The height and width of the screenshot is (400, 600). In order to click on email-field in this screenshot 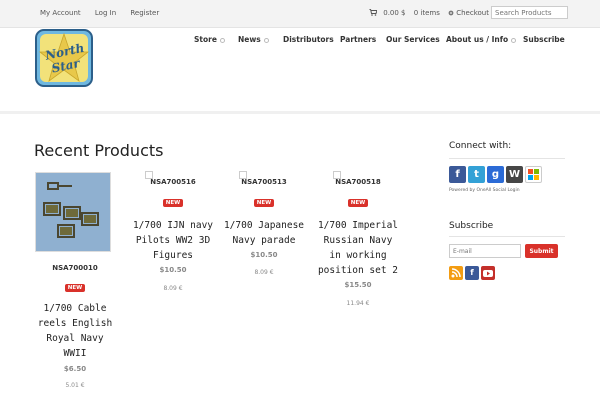, I will do `click(485, 251)`.